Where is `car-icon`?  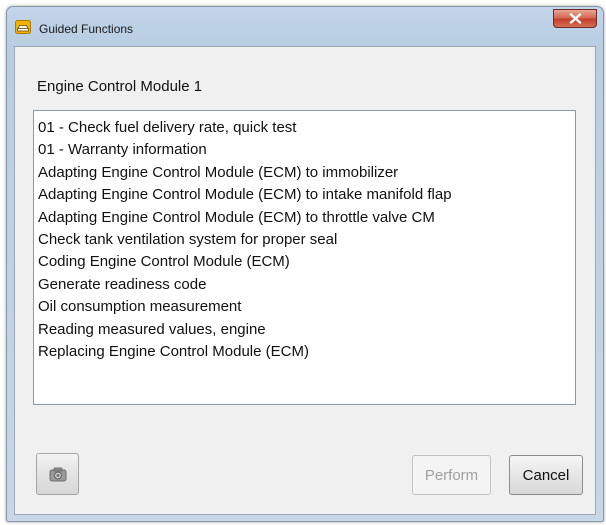 car-icon is located at coordinates (23, 27).